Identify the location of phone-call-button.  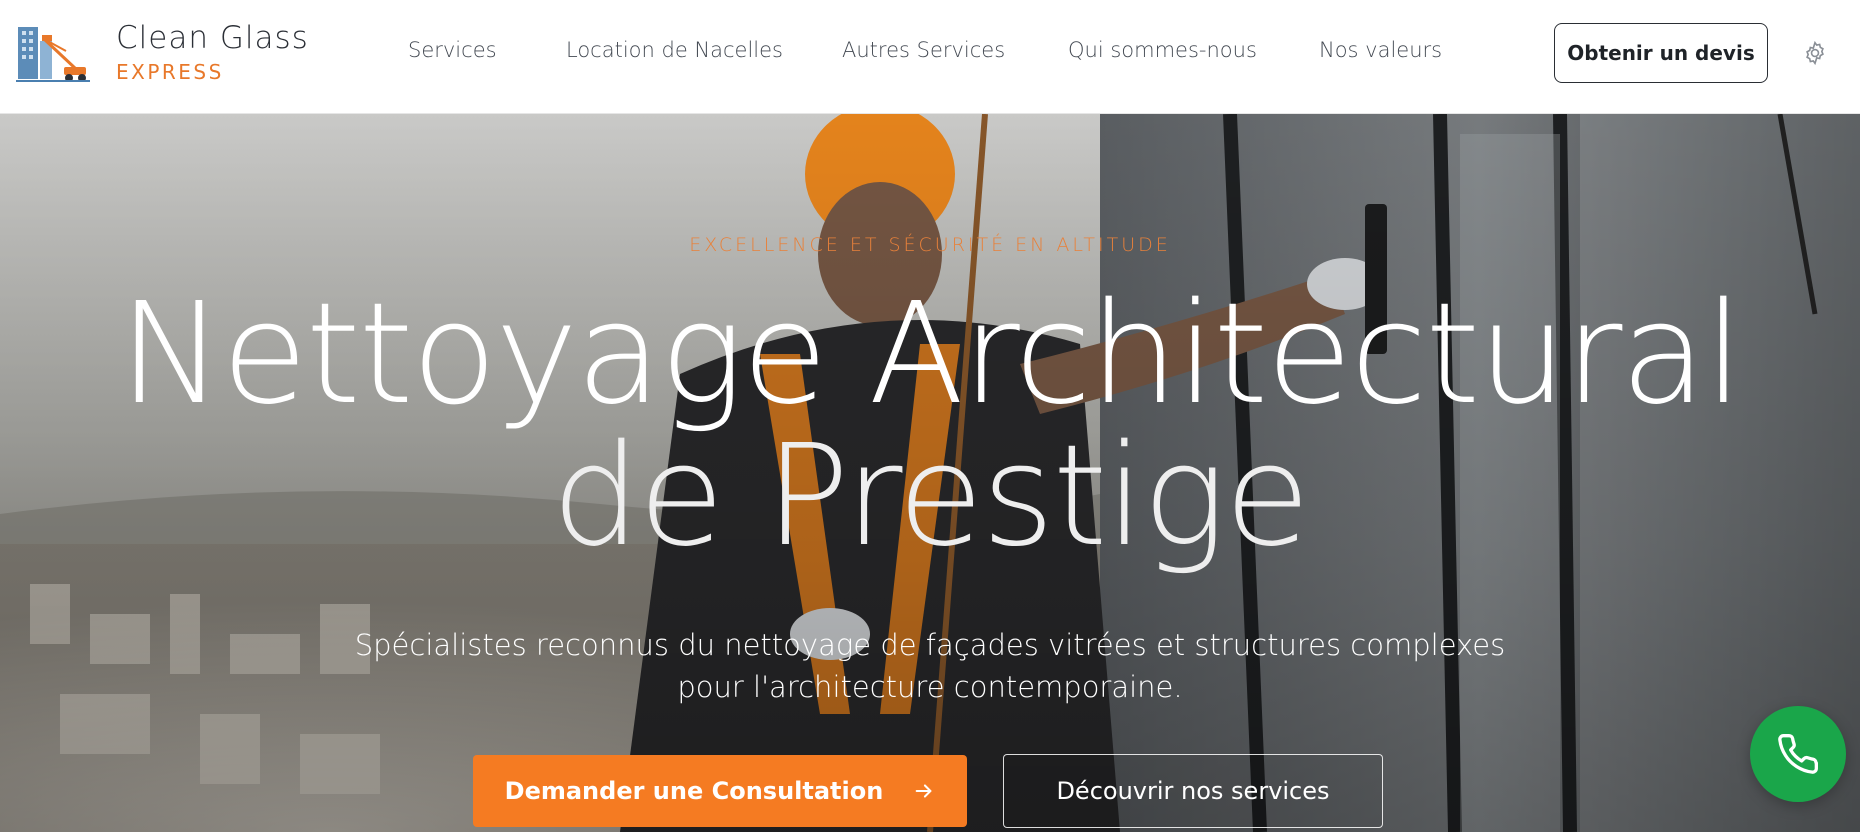
(1798, 754).